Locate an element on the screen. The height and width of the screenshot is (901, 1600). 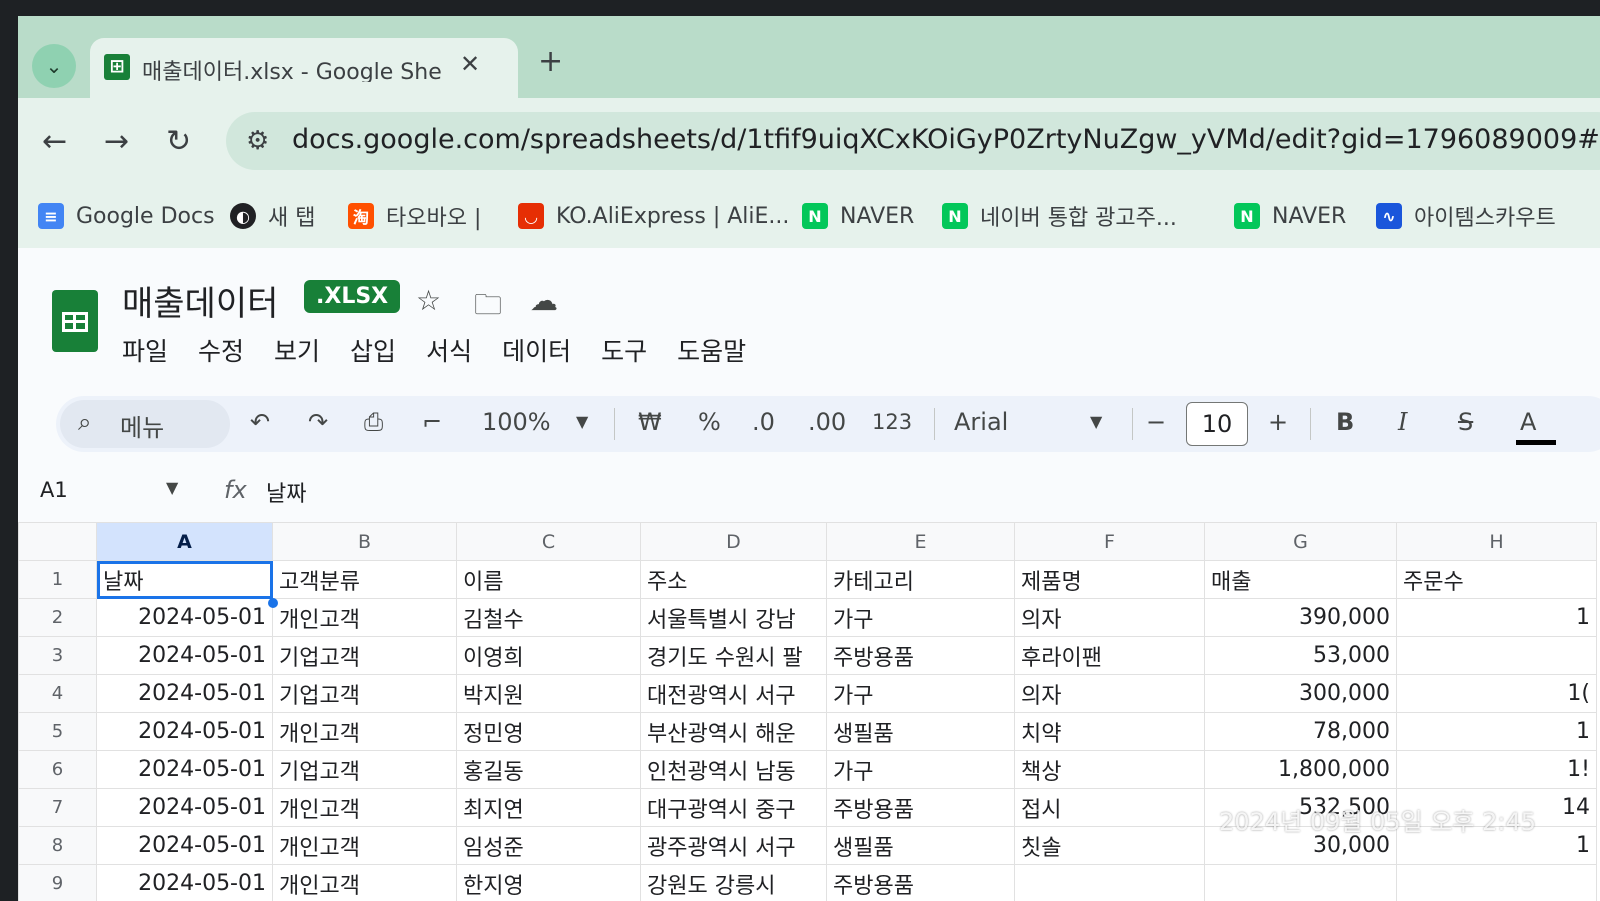
bookmark-itemscout: ∿ 아이템스카우트 is located at coordinates (1466, 216).